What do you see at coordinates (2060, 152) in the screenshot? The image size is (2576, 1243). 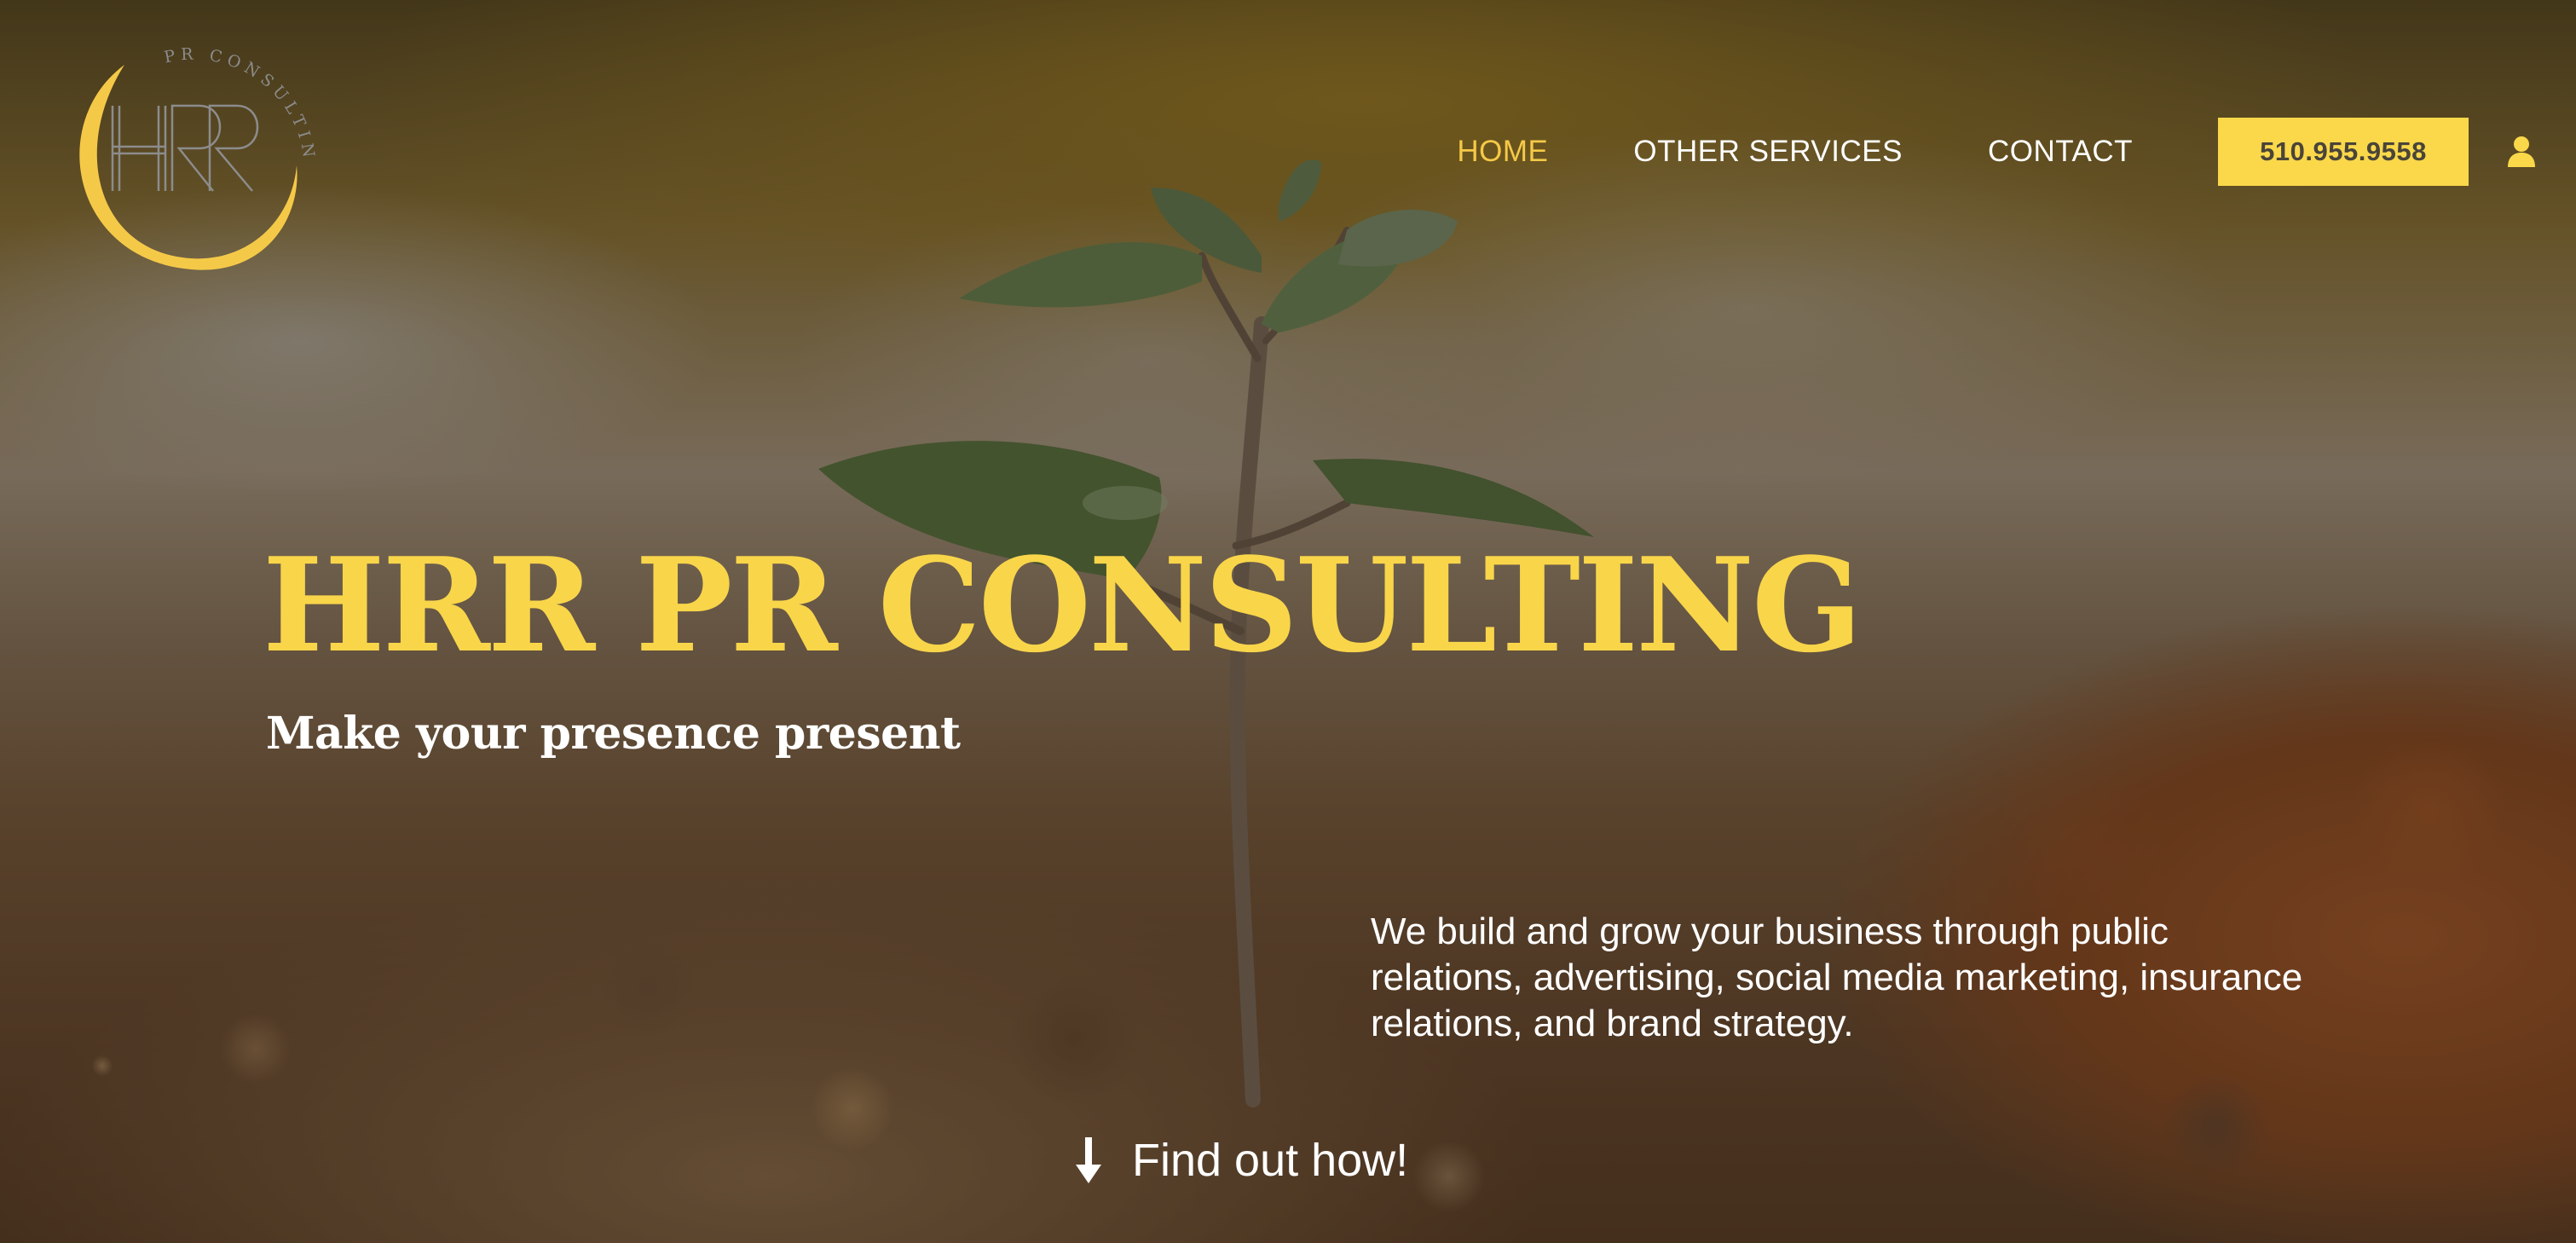 I see `nav-link-contact: CONTACT` at bounding box center [2060, 152].